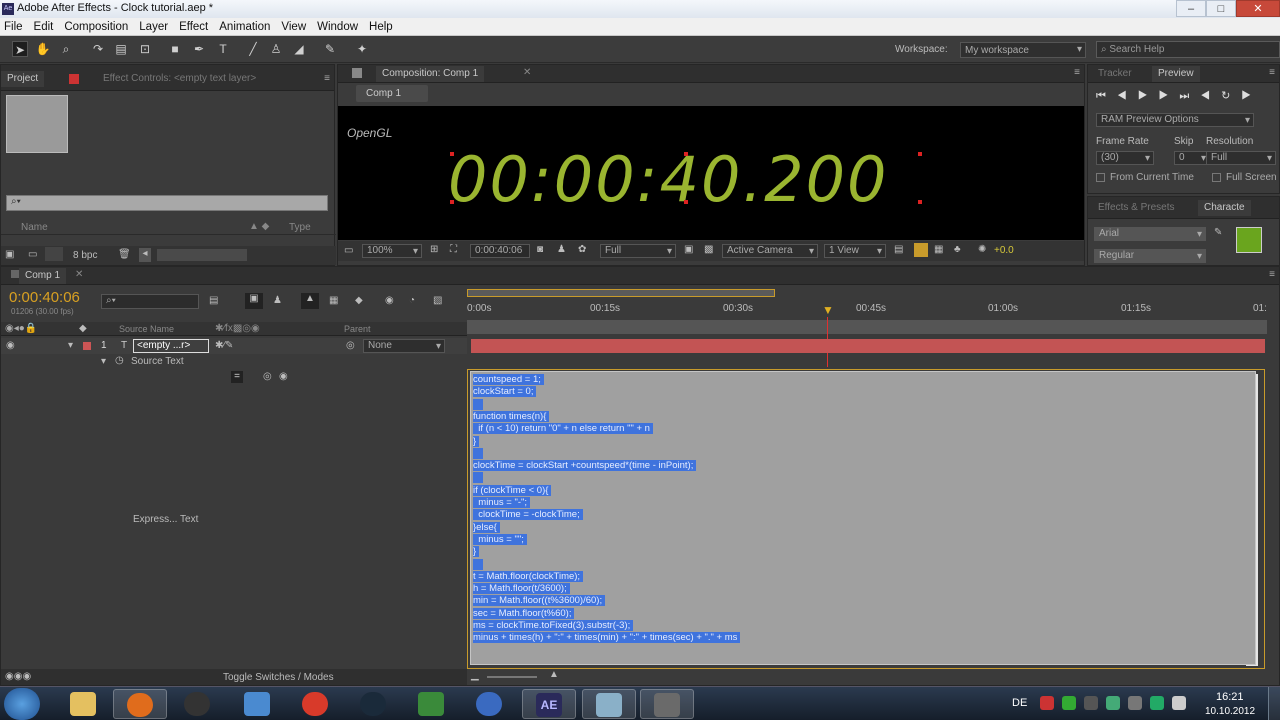 This screenshot has width=1280, height=720. What do you see at coordinates (512, 490) in the screenshot?
I see `expression-line: if (clockTime < 0){` at bounding box center [512, 490].